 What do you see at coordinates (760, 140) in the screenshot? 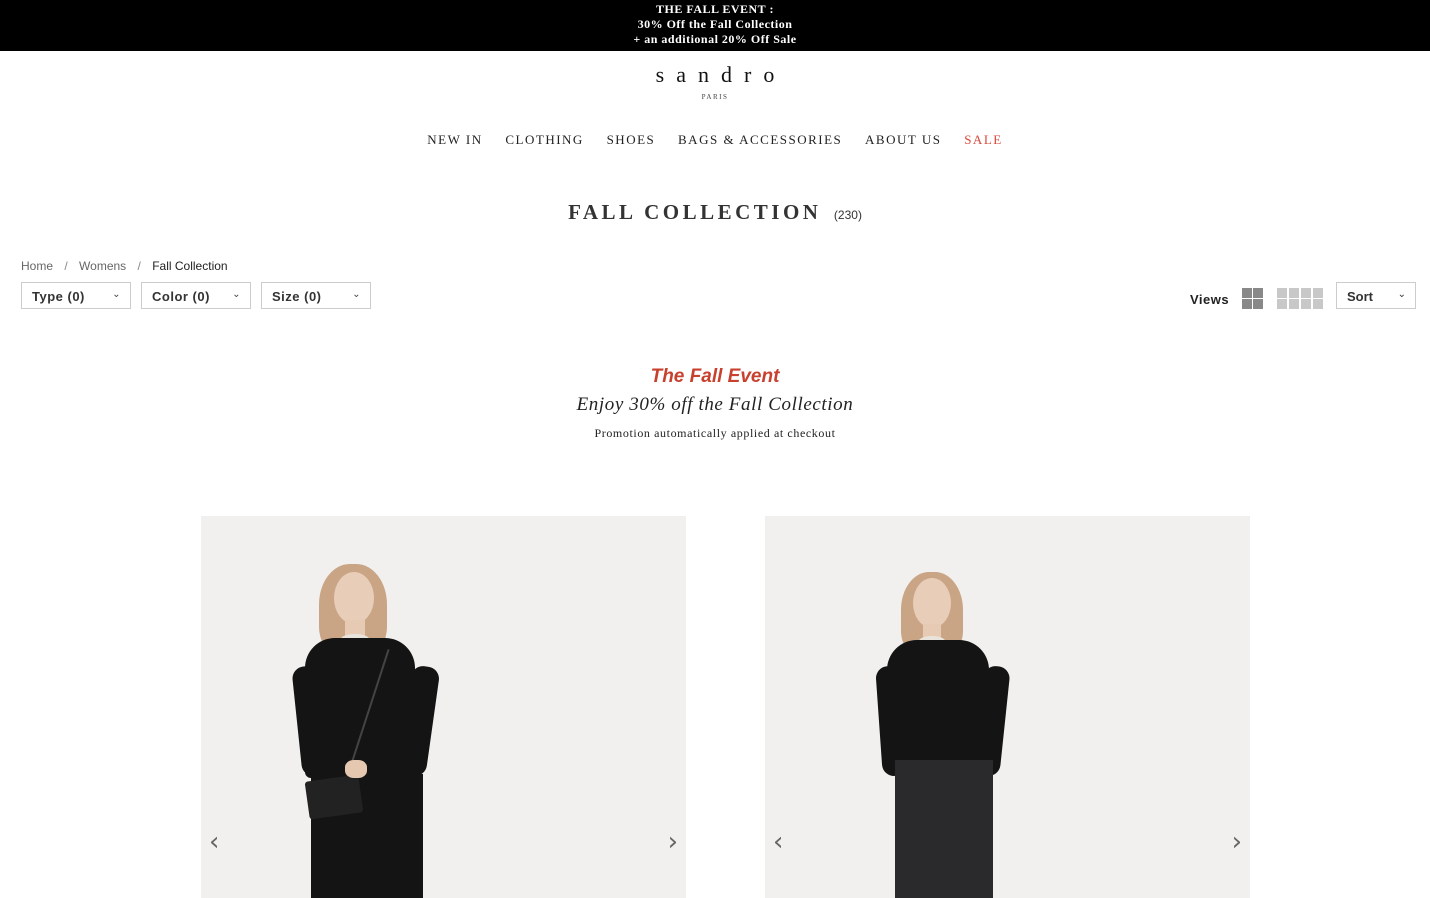
I see `nav-item-bags-accessories: BAGS & ACCESSORIES` at bounding box center [760, 140].